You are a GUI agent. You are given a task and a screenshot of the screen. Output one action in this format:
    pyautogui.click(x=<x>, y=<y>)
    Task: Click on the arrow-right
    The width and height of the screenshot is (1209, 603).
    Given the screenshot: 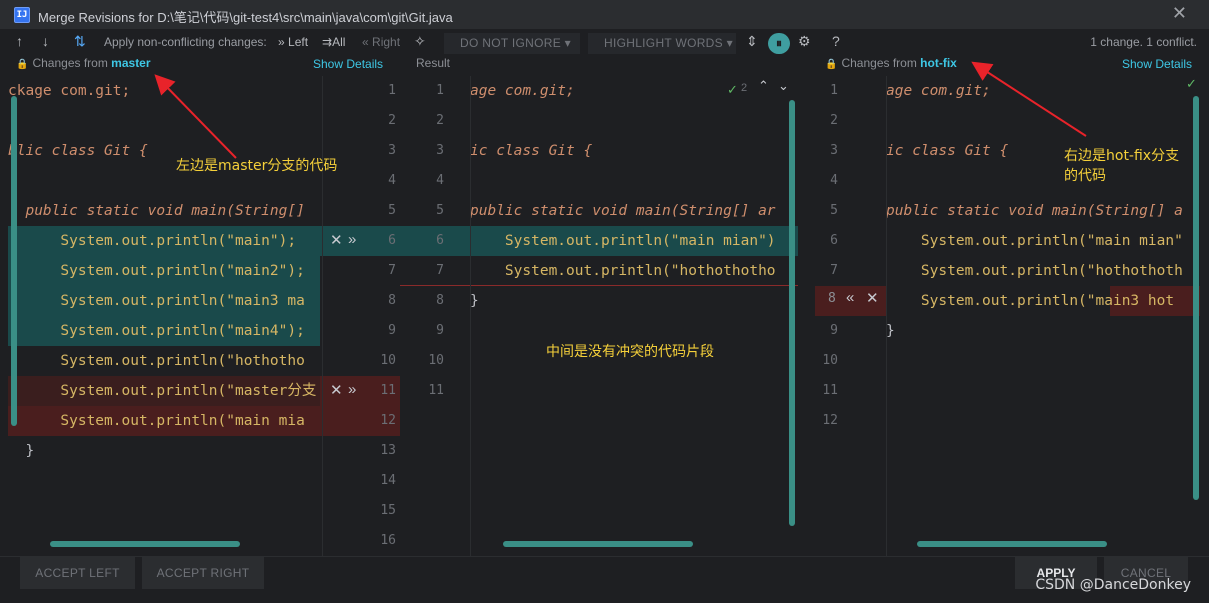 What is the action you would take?
    pyautogui.click(x=1029, y=99)
    